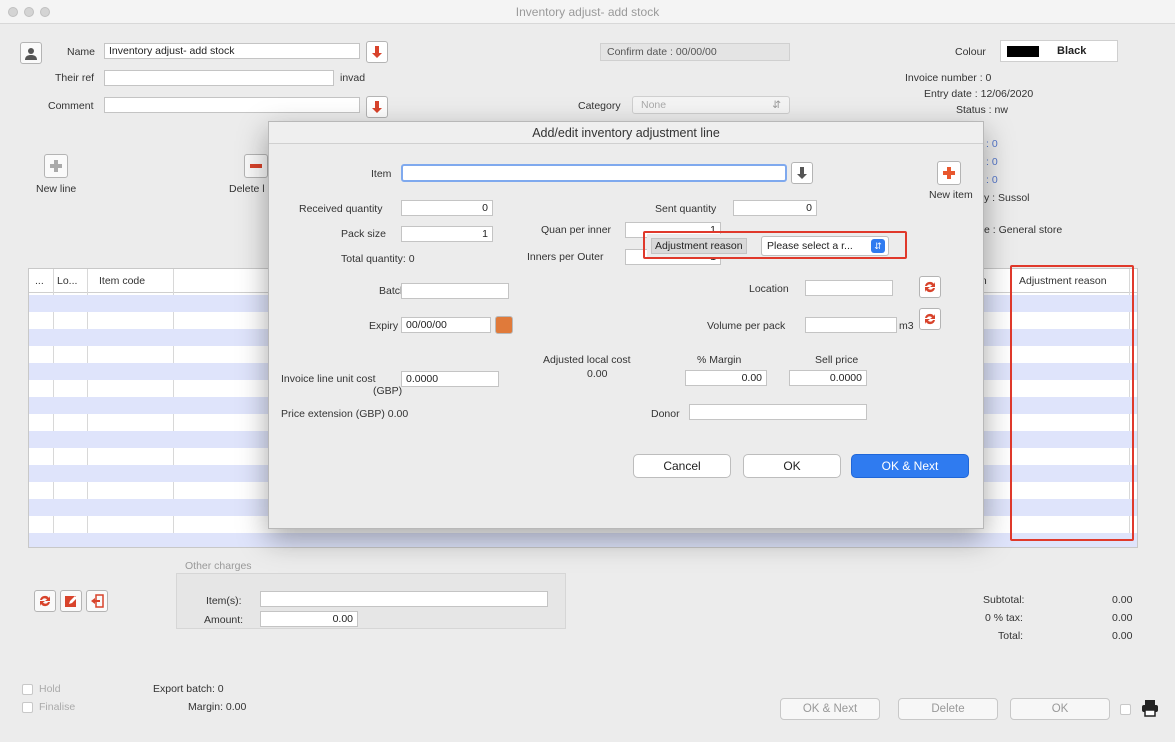 The image size is (1175, 742). Describe the element at coordinates (992, 162) in the screenshot. I see `side-value-2: : 0` at that location.